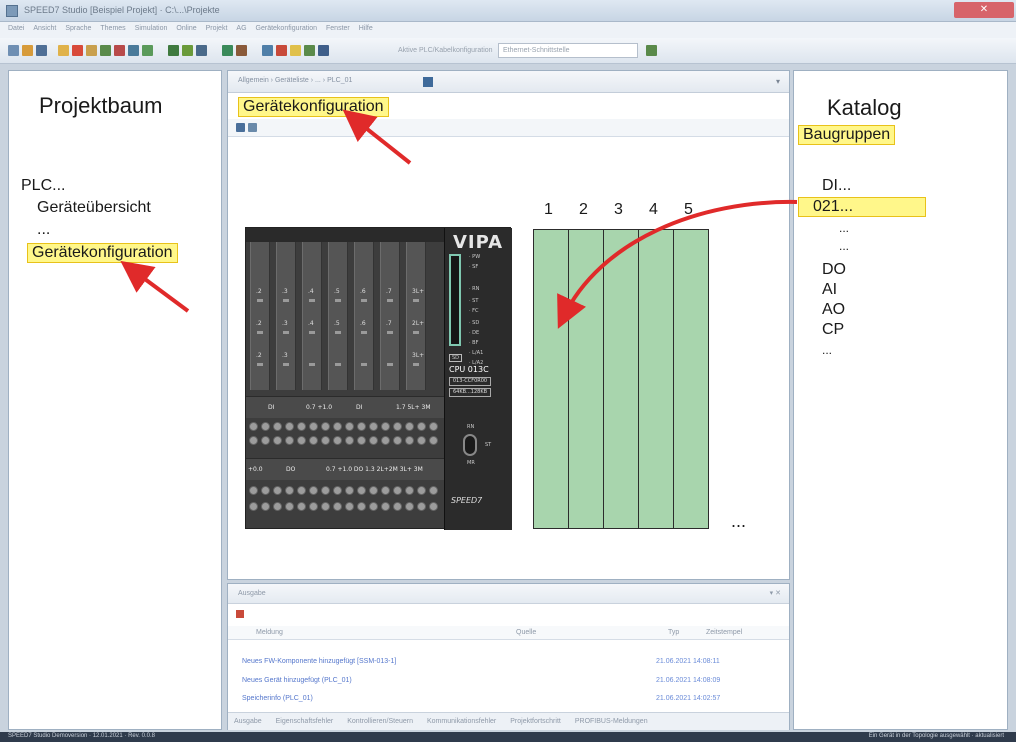 Image resolution: width=1016 pixels, height=742 pixels. Describe the element at coordinates (91, 50) in the screenshot. I see `copy-icon` at that location.